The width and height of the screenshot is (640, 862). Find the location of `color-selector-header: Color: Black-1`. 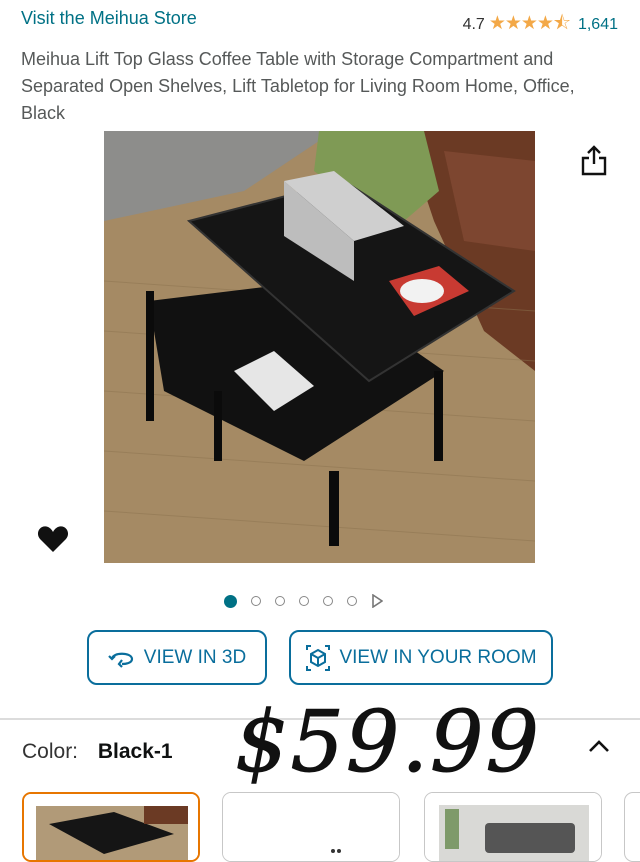

color-selector-header: Color: Black-1 is located at coordinates (97, 752).